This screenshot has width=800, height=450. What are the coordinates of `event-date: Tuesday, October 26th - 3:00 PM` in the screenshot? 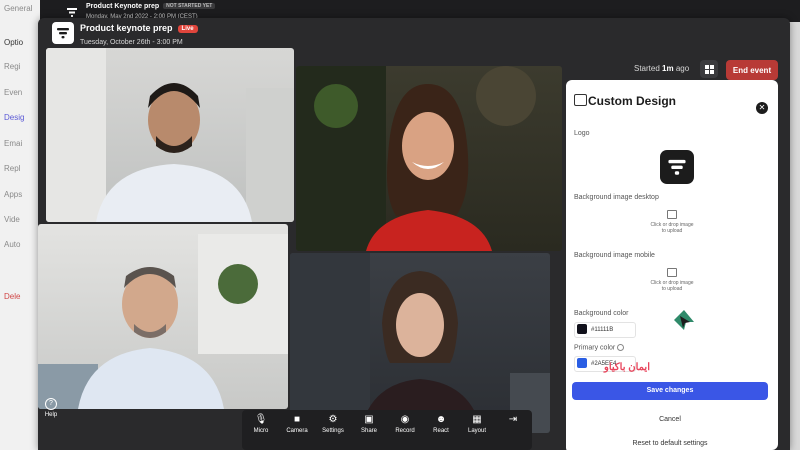 It's located at (131, 42).